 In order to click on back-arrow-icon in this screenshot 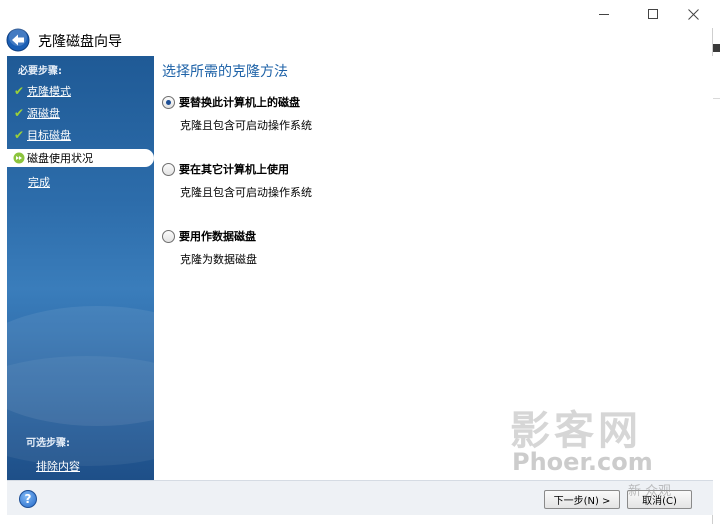, I will do `click(18, 40)`.